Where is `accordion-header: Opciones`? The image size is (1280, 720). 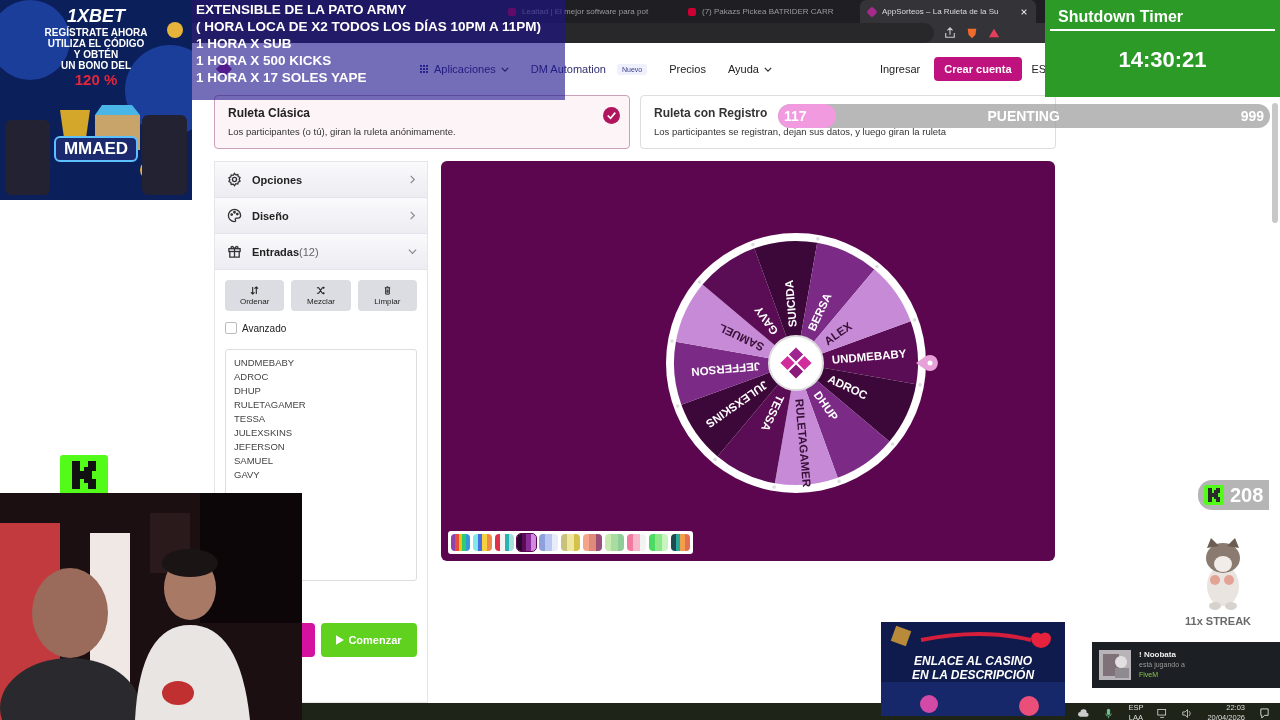
accordion-header: Opciones is located at coordinates (321, 180).